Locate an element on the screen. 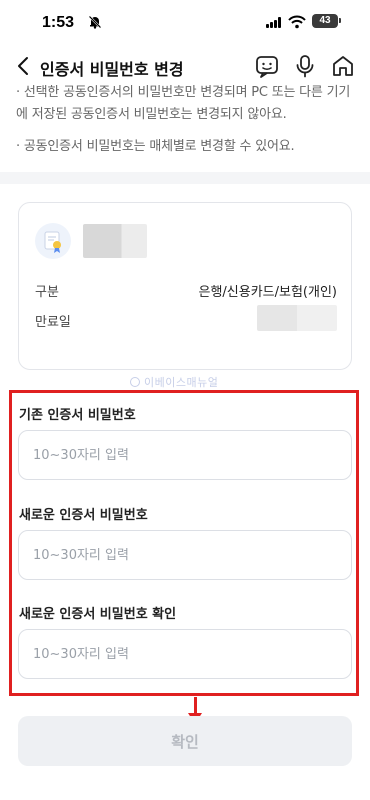 This screenshot has height=800, width=370. microphone-icon is located at coordinates (305, 66).